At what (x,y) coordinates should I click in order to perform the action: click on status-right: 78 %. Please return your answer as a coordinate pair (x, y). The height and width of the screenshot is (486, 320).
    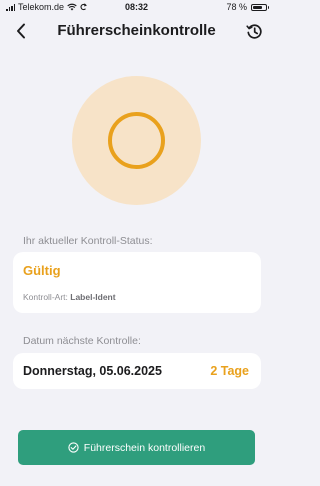
    Looking at the image, I should click on (247, 7).